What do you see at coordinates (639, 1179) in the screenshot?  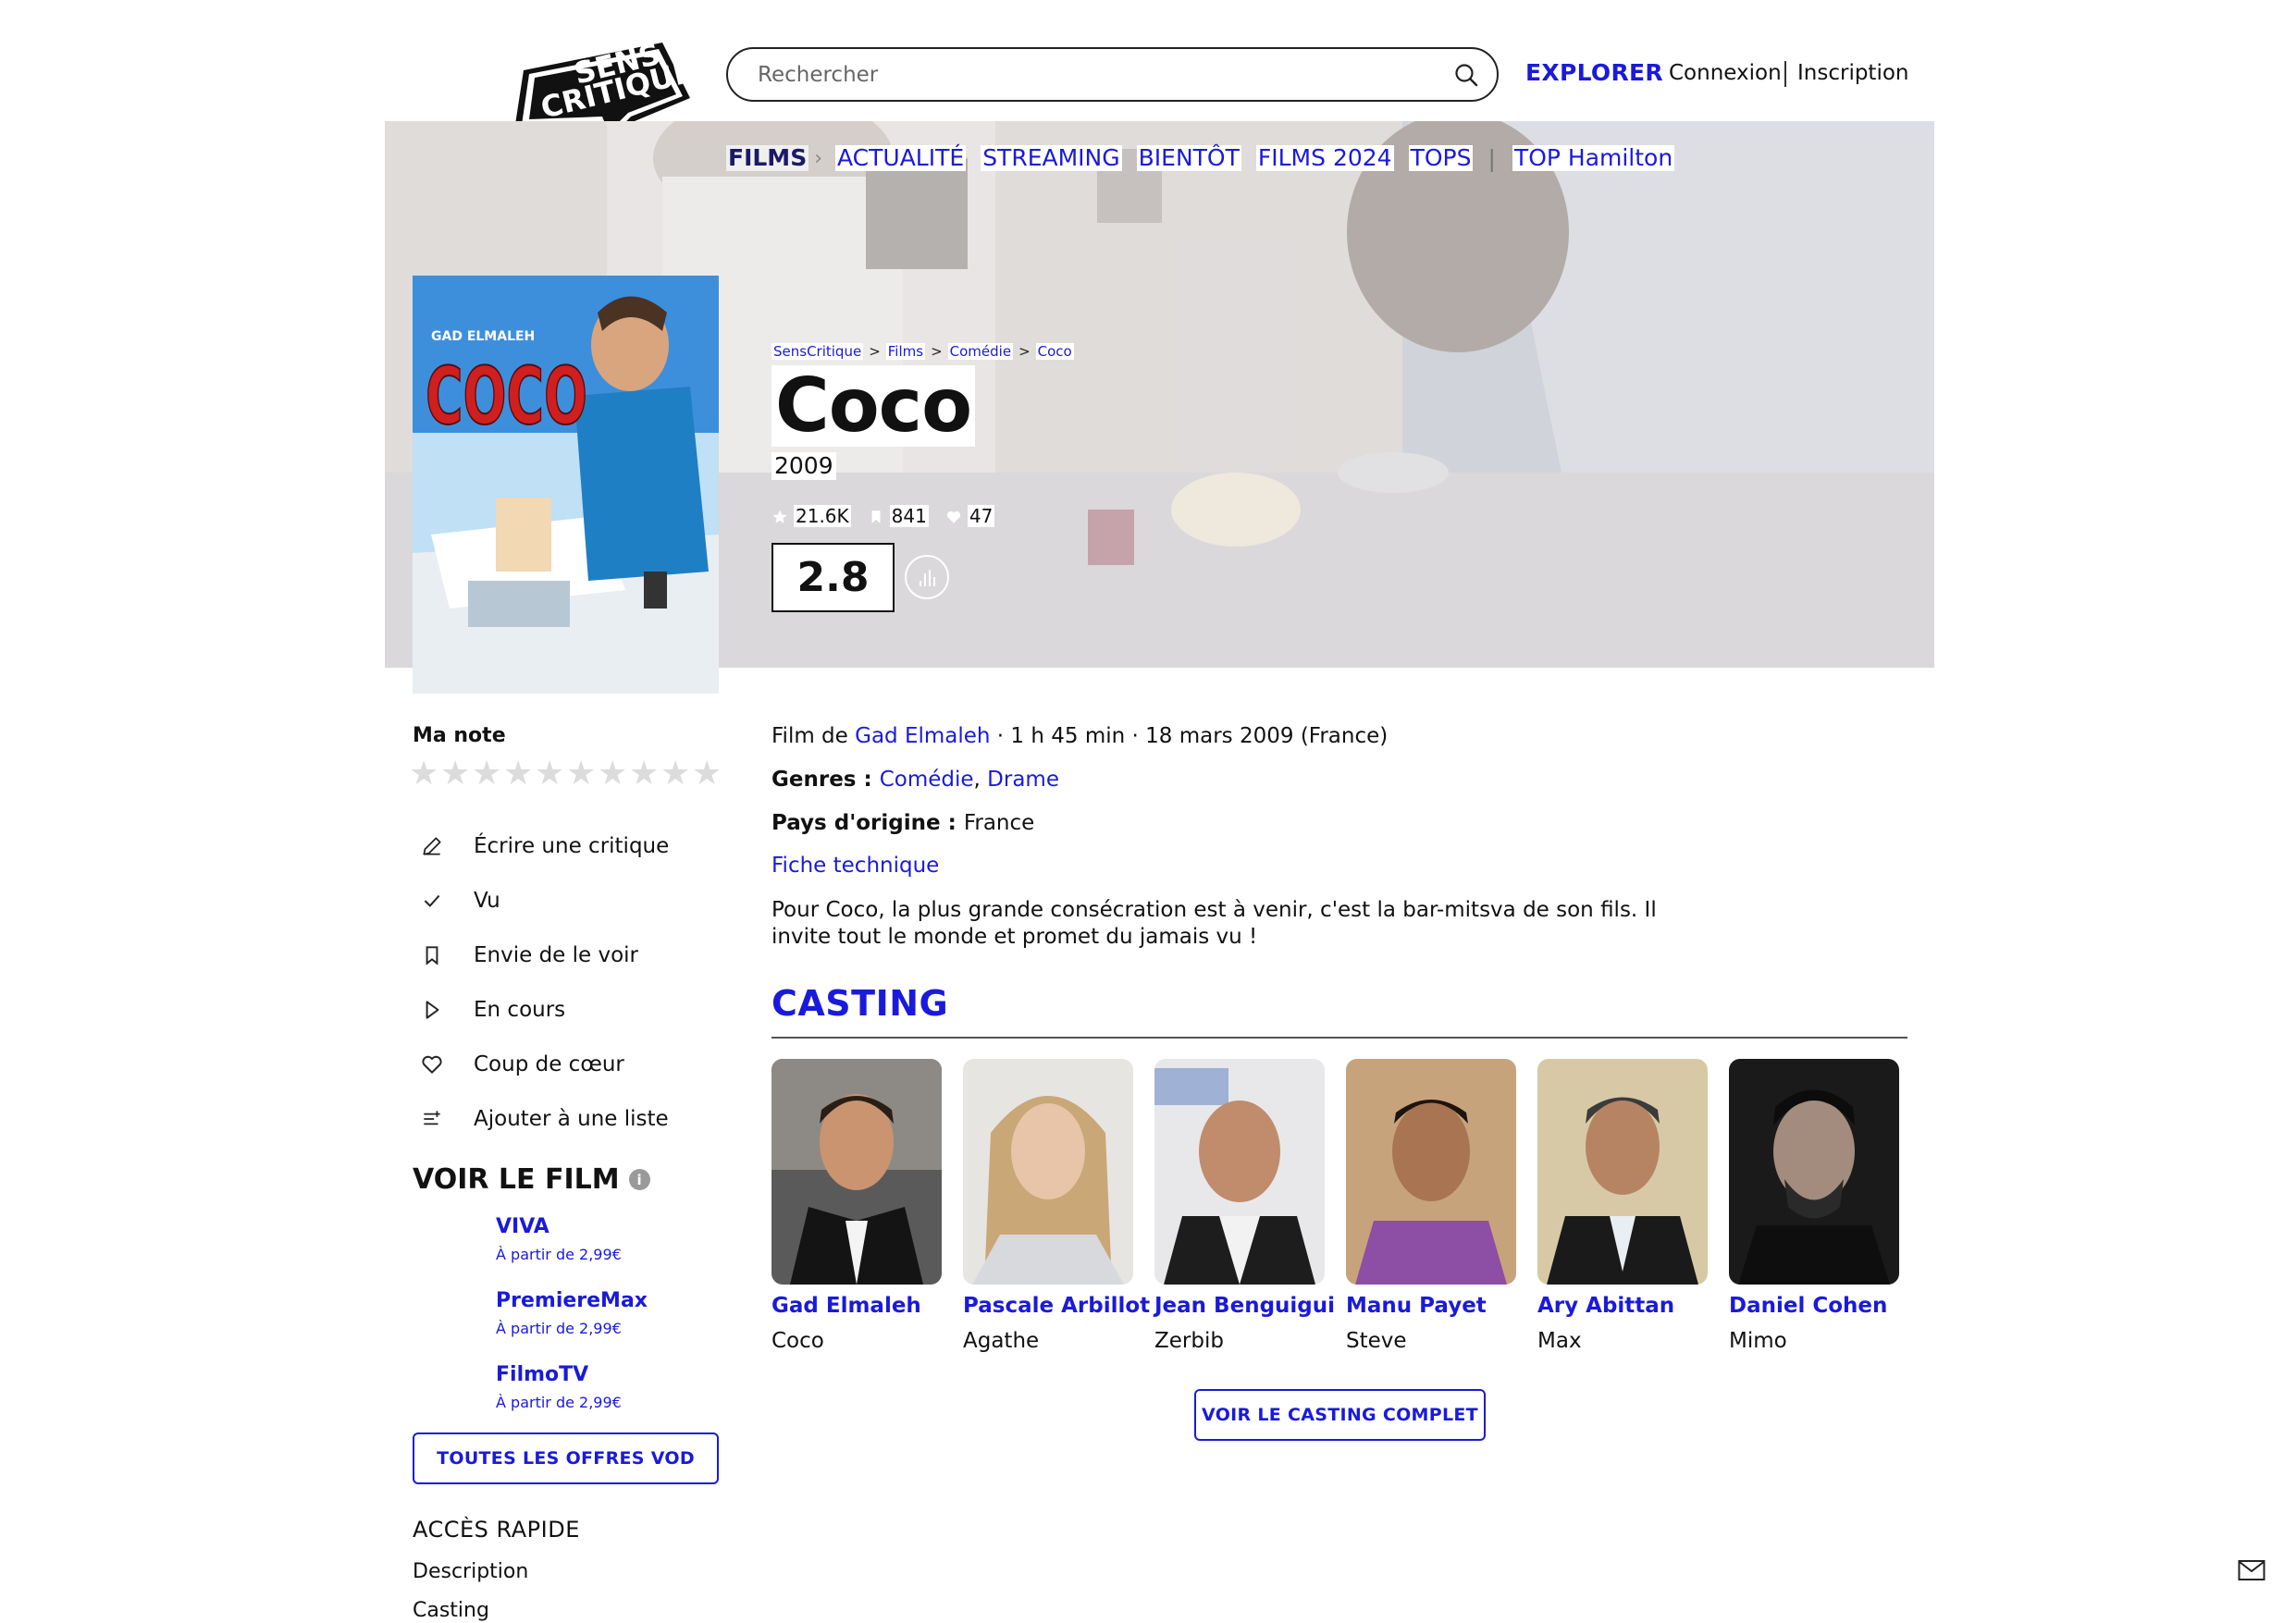 I see `info-icon: i` at bounding box center [639, 1179].